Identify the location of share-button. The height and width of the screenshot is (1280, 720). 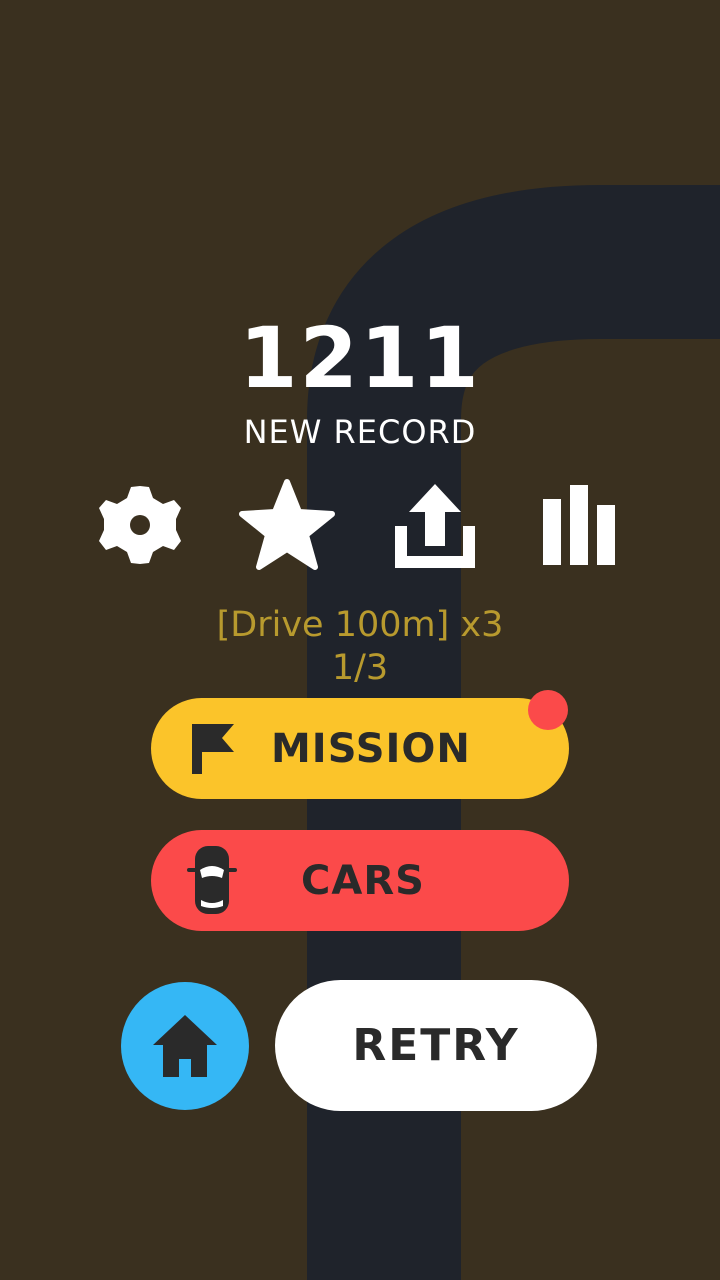
(435, 525).